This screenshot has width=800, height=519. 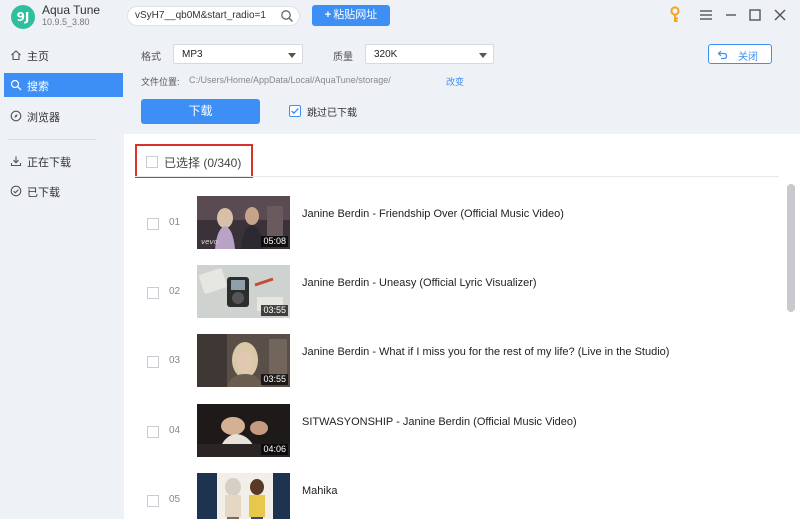 I want to click on change-path-link: 改变, so click(x=455, y=81).